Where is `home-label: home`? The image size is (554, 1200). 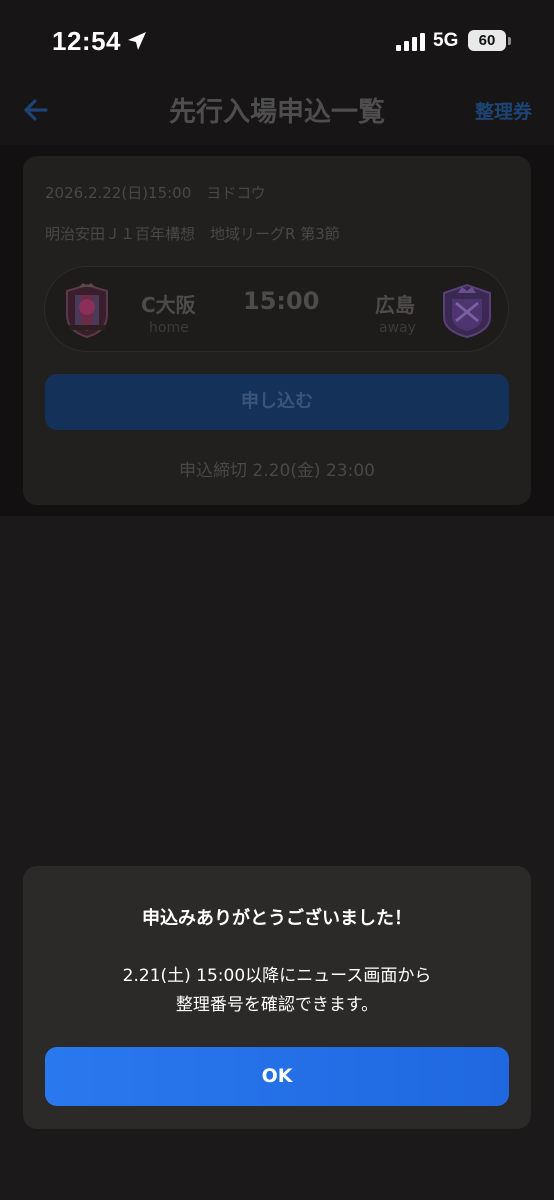
home-label: home is located at coordinates (169, 328).